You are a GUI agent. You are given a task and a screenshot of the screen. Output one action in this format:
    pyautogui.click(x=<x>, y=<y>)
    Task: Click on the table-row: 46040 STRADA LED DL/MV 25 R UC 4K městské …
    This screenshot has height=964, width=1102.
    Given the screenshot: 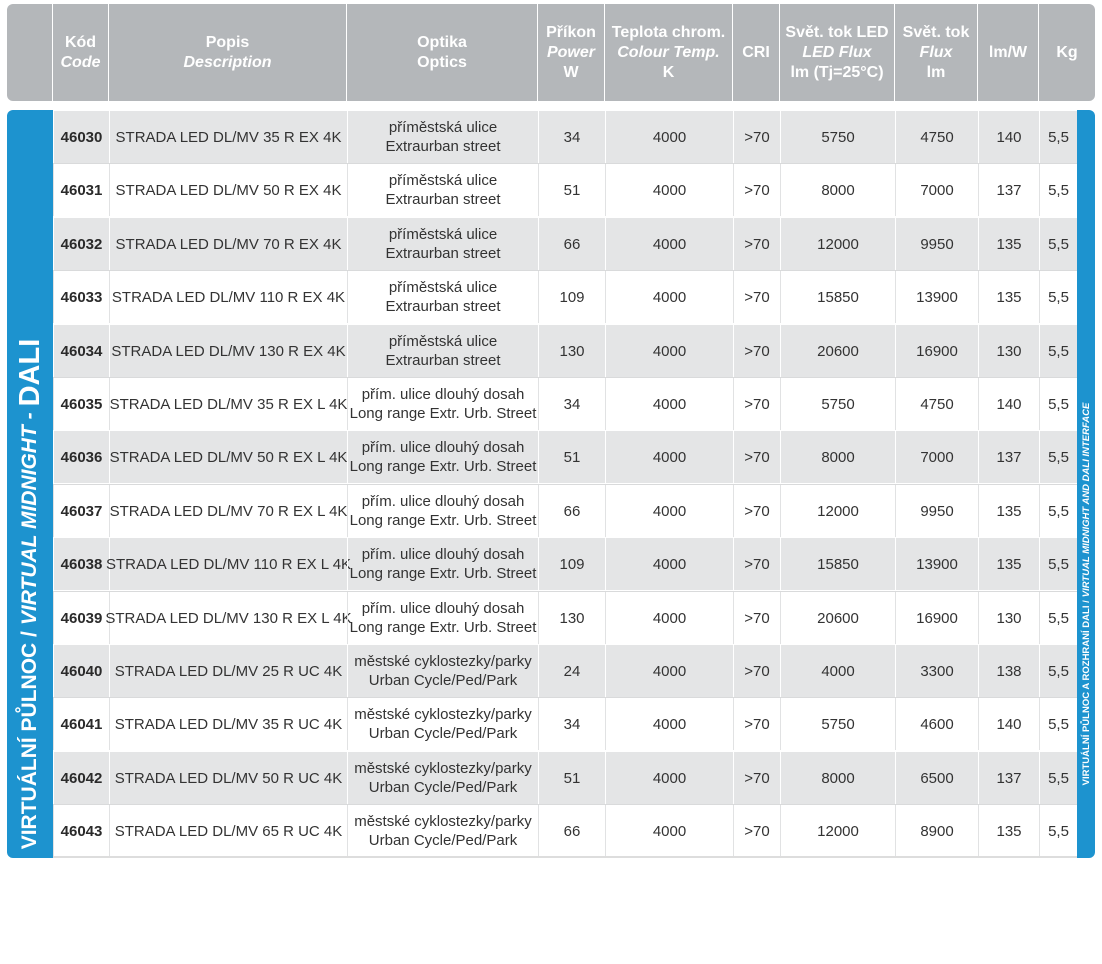 What is the action you would take?
    pyautogui.click(x=565, y=670)
    